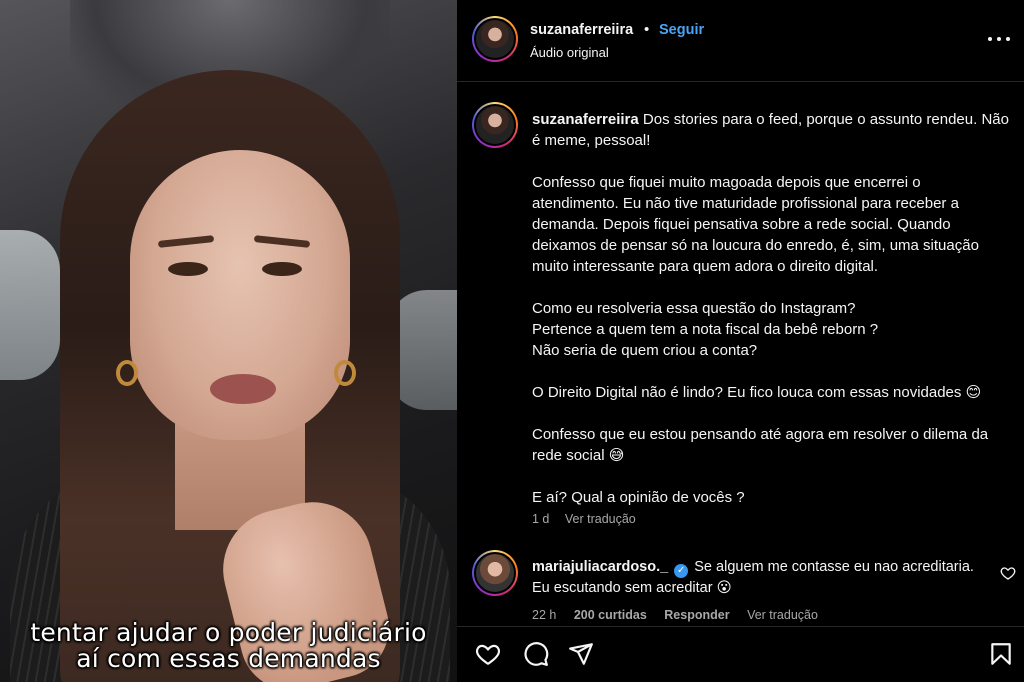 Image resolution: width=1024 pixels, height=682 pixels. Describe the element at coordinates (228, 632) in the screenshot. I see `video-subtitle-line-1: tentar ajudar o poder judiciário` at that location.